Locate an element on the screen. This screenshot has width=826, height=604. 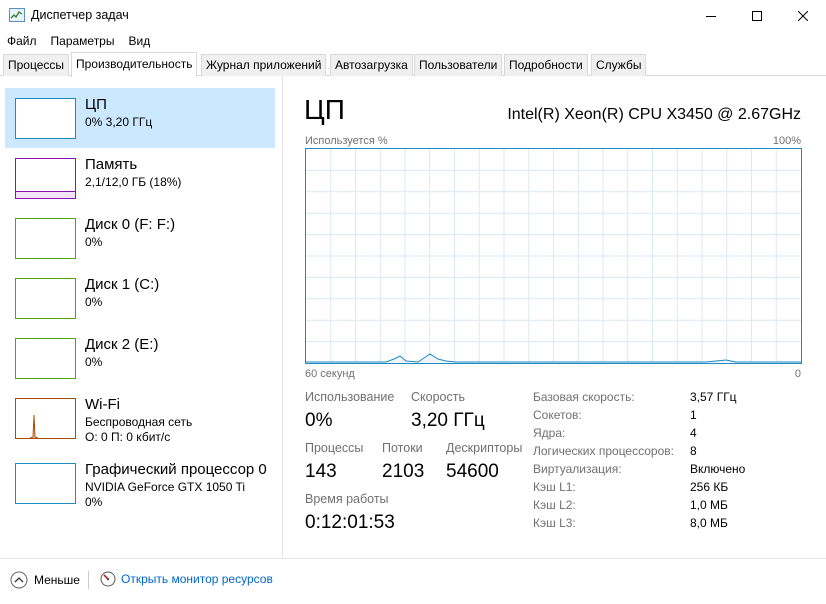
graph-time-label: 60 секунд is located at coordinates (330, 374).